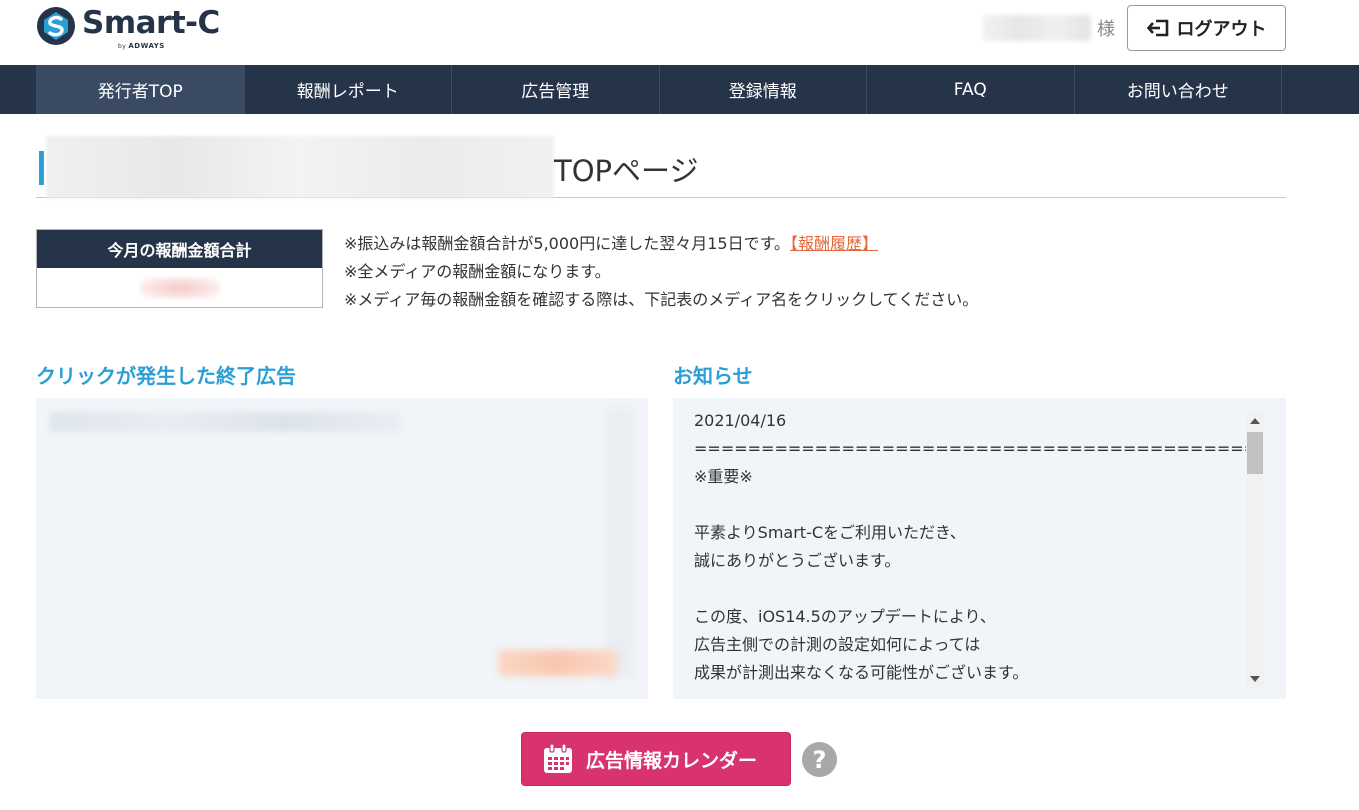  What do you see at coordinates (713, 376) in the screenshot?
I see `notice-title: お知らせ` at bounding box center [713, 376].